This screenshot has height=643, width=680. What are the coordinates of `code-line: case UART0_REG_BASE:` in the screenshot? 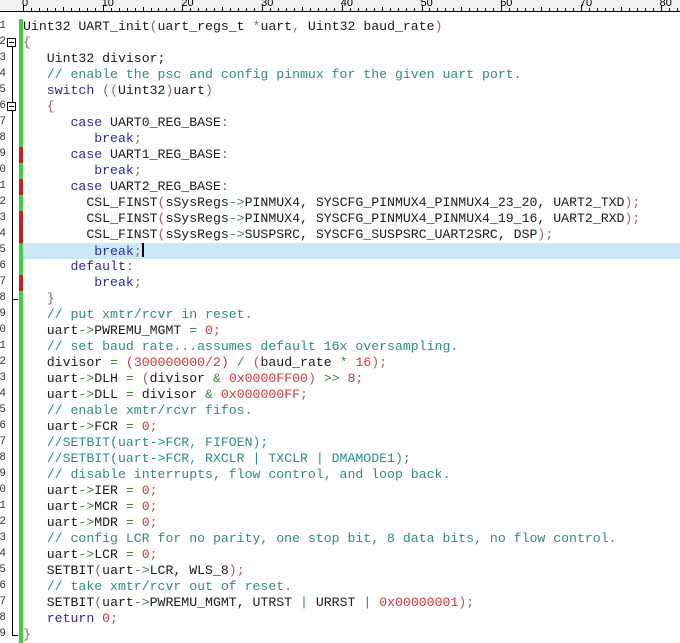 It's located at (351, 123).